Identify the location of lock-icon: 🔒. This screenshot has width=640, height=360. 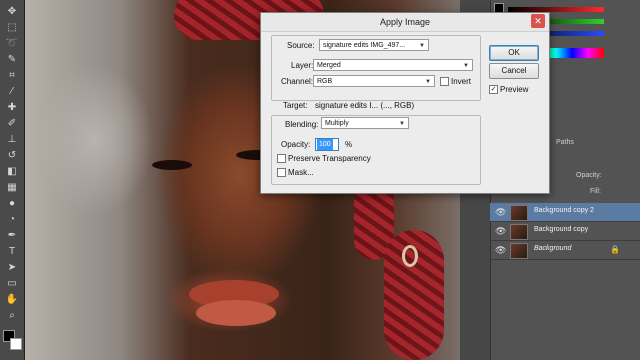
(615, 249).